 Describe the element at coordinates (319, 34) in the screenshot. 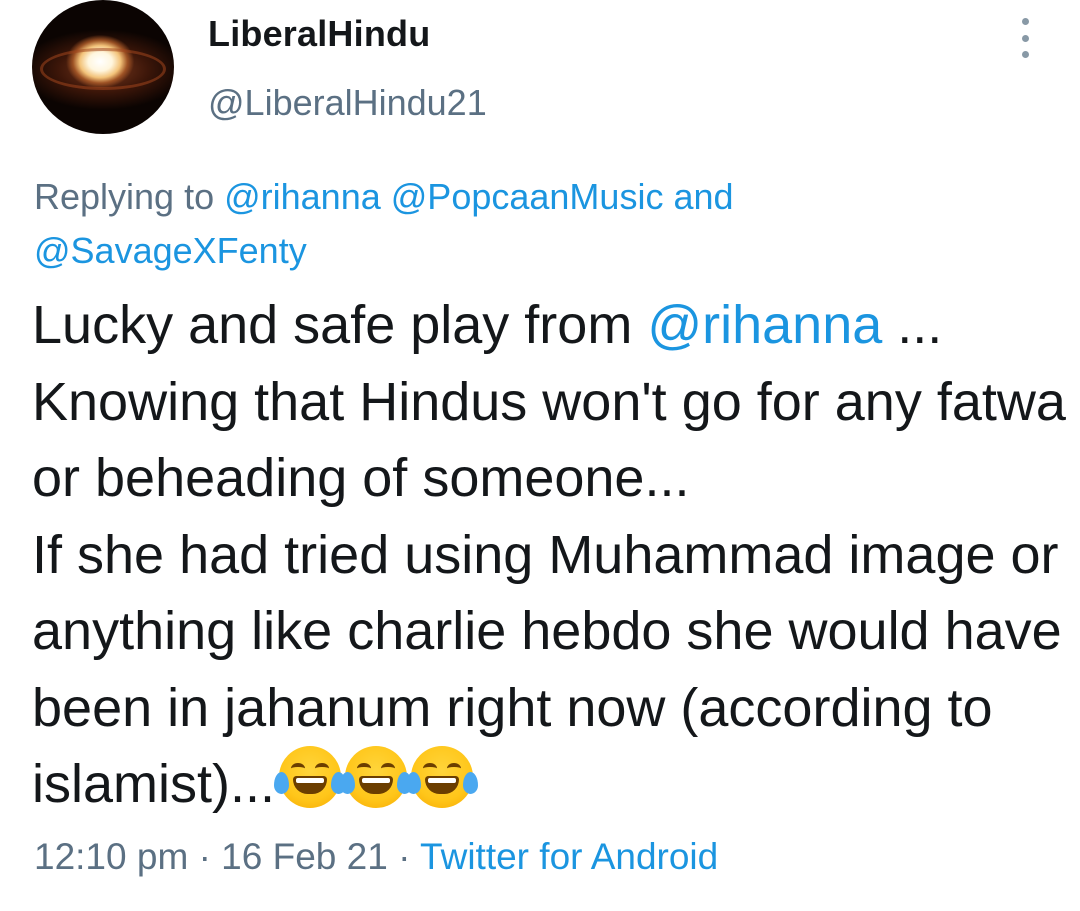

I see `display-name: LiberalHindu` at that location.